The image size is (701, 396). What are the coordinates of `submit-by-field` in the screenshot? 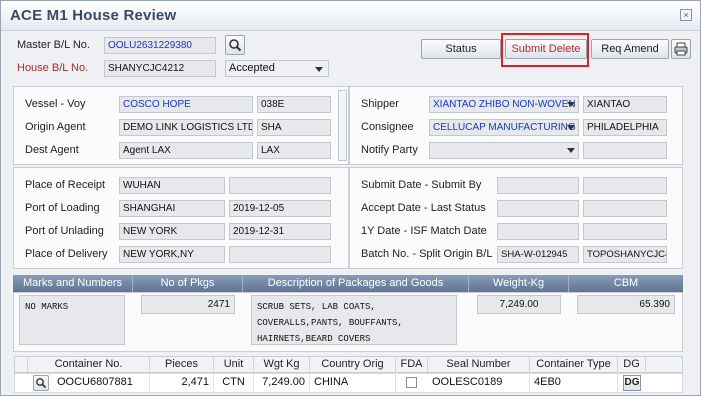 It's located at (625, 185).